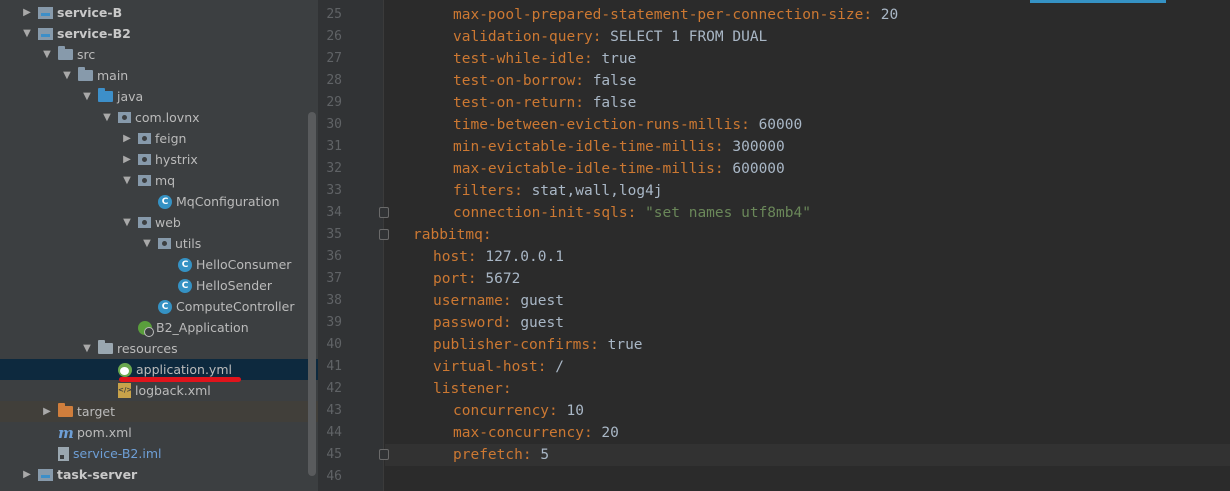 The width and height of the screenshot is (1230, 491). What do you see at coordinates (524, 257) in the screenshot?
I see `yaml-value: 127.0.0.1` at bounding box center [524, 257].